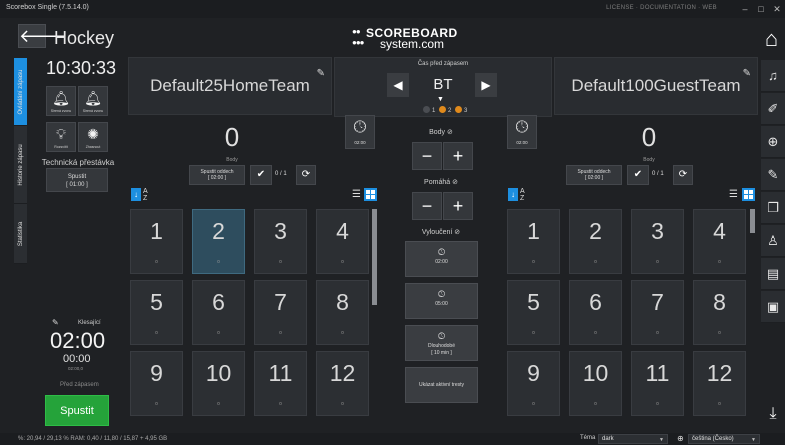  What do you see at coordinates (513, 194) in the screenshot?
I see `guest-sort-number-icon: ↓` at bounding box center [513, 194].